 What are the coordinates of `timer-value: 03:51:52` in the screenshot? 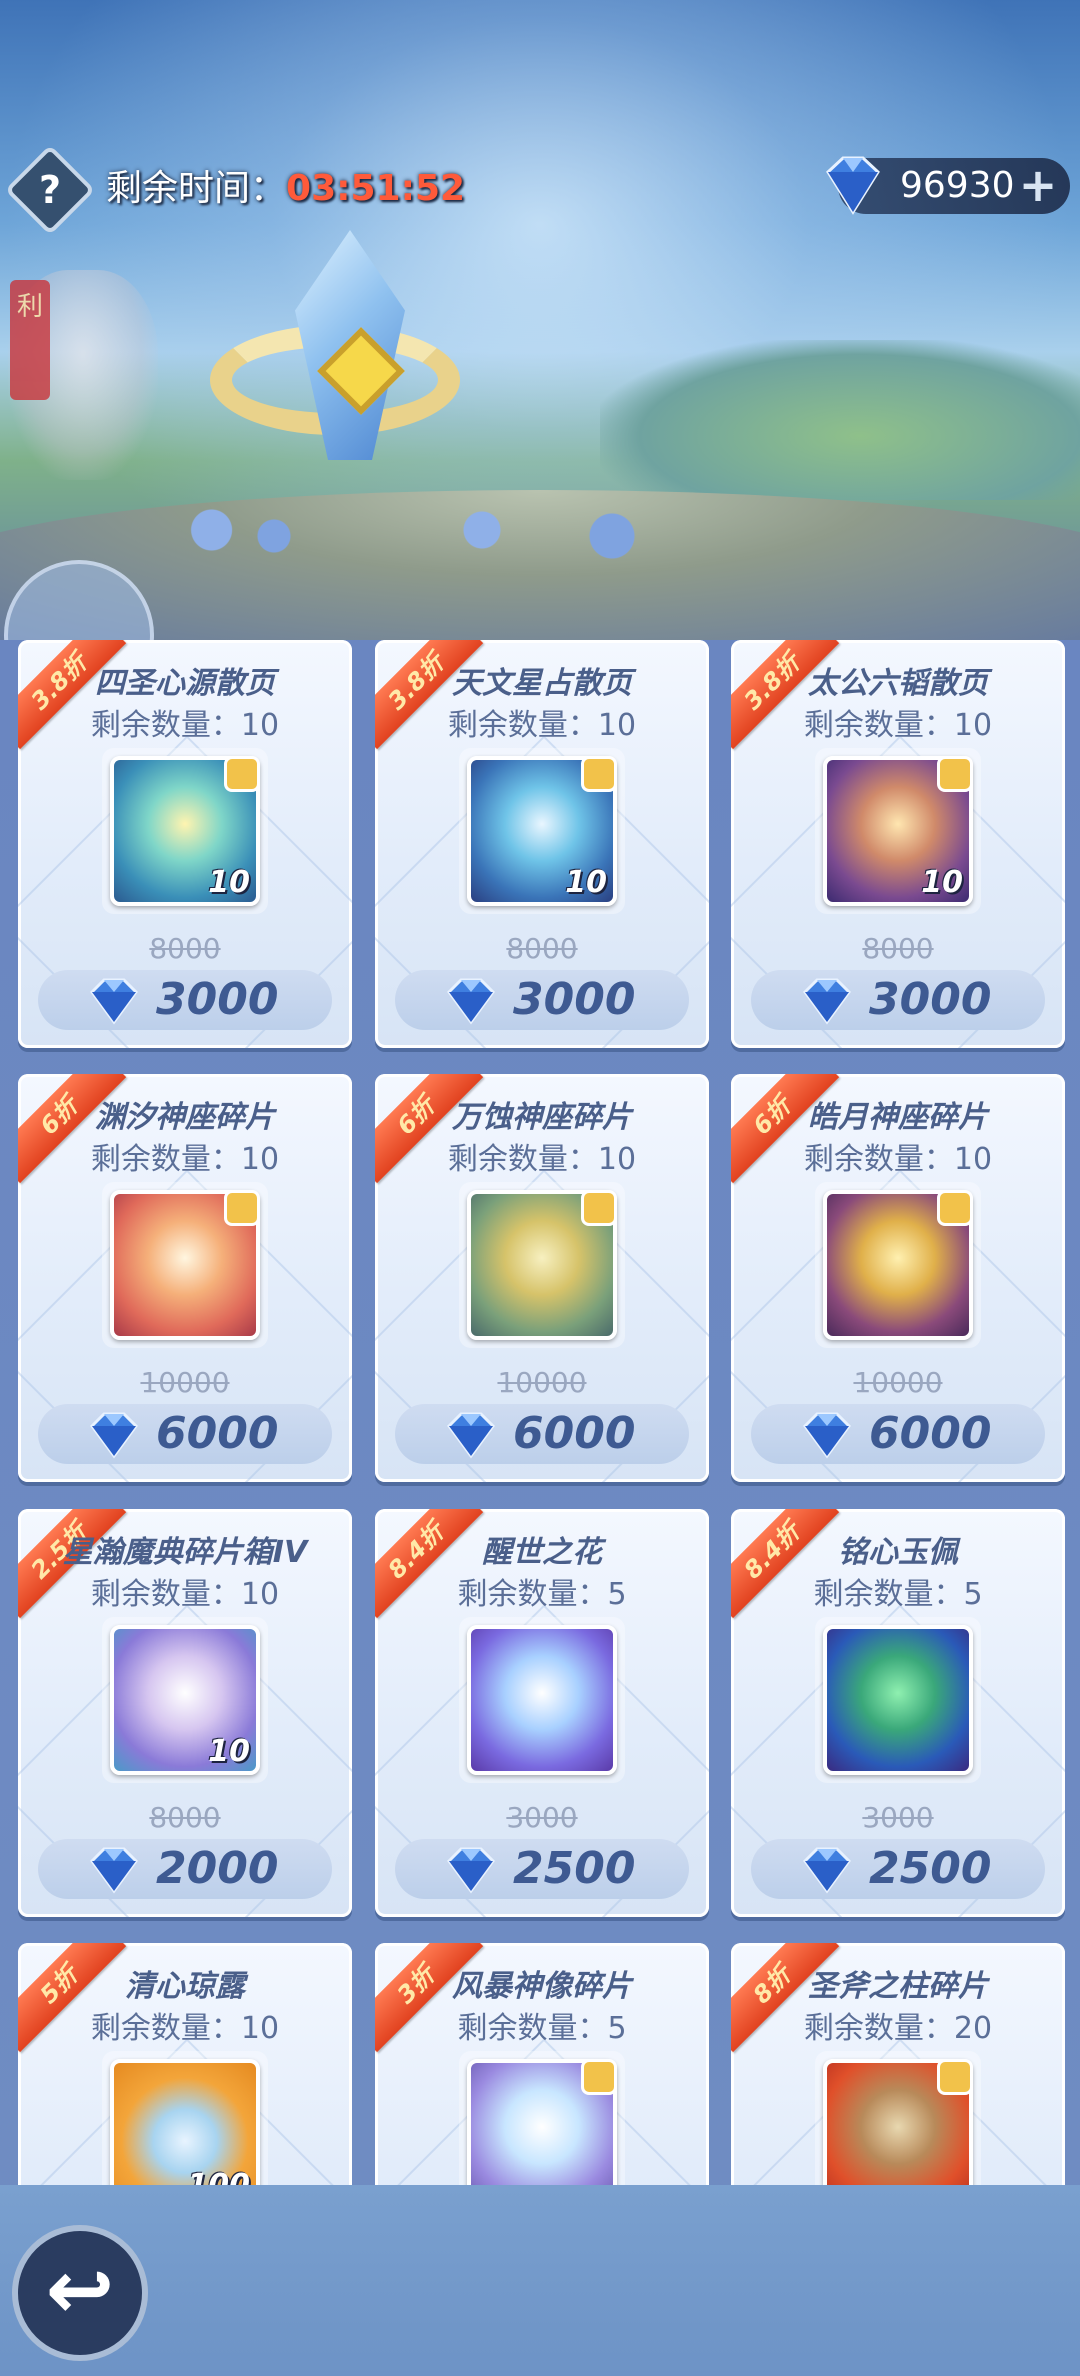 It's located at (376, 188).